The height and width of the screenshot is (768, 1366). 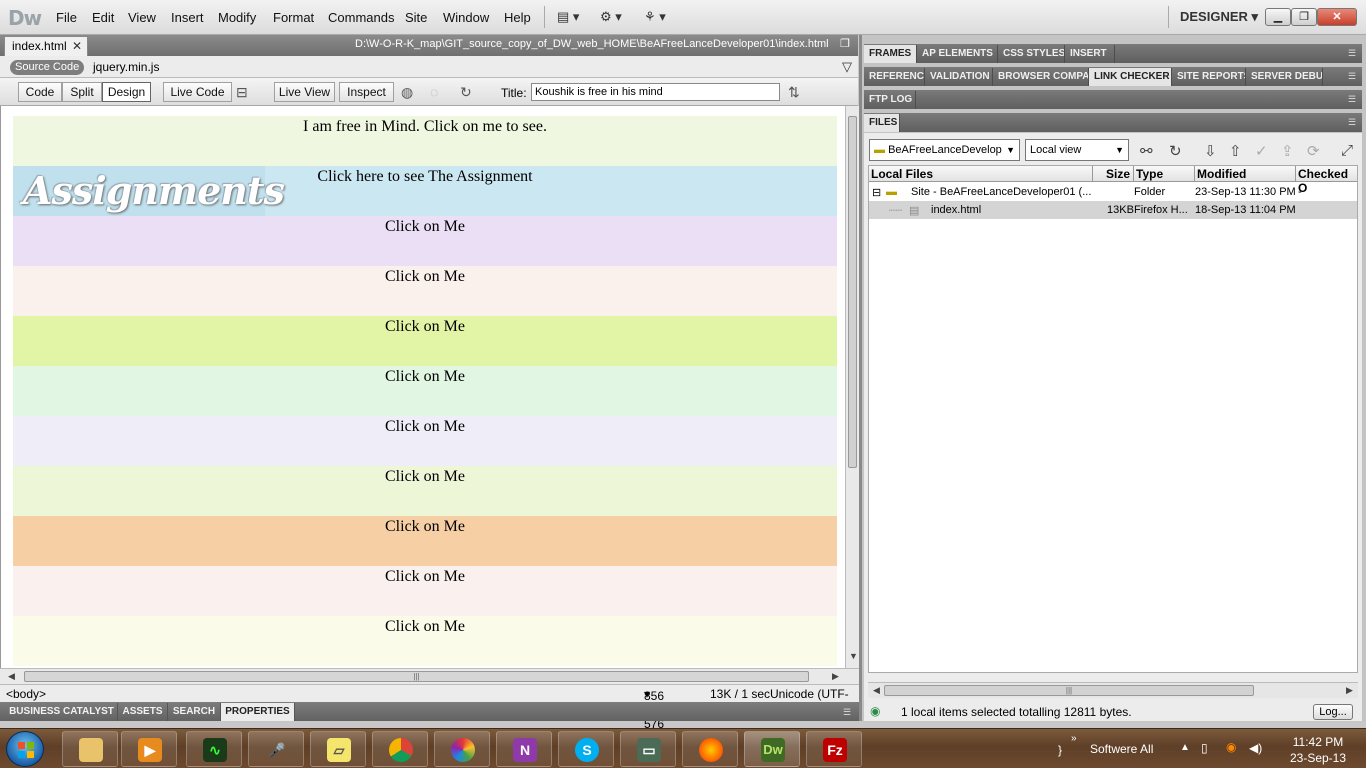 What do you see at coordinates (1149, 174) in the screenshot?
I see `column-type: Type` at bounding box center [1149, 174].